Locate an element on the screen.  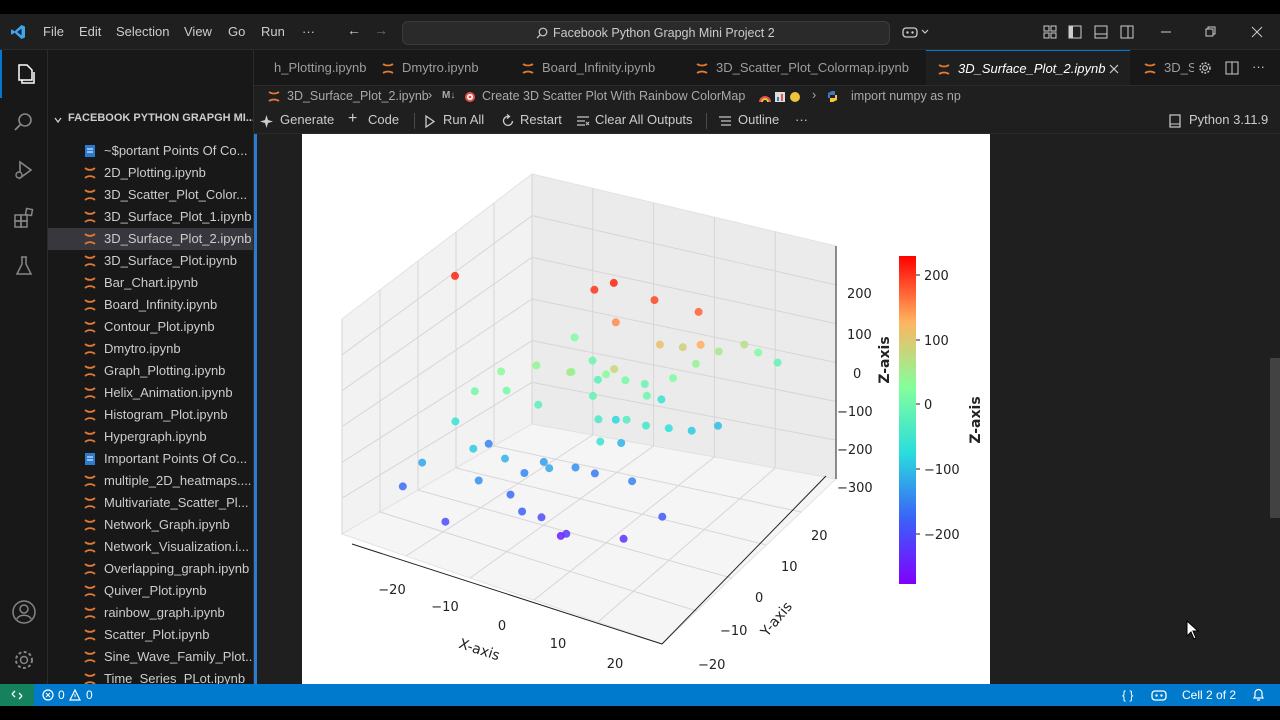
mouse-cursor-icon is located at coordinates (1193, 630).